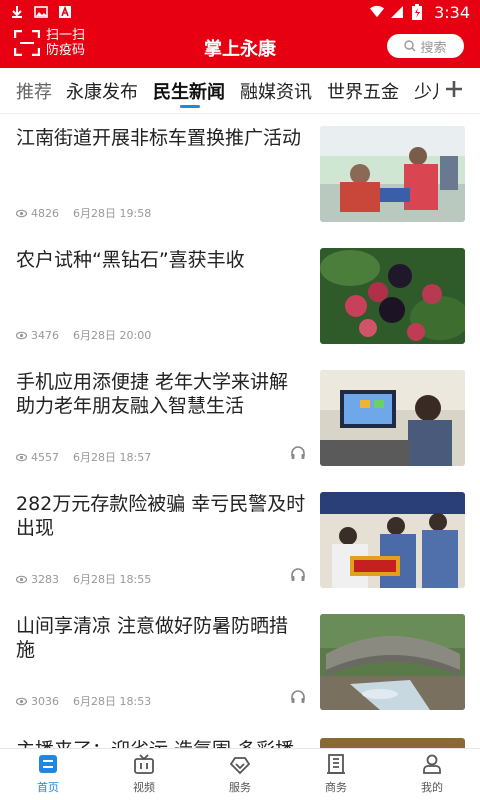 This screenshot has height=800, width=480. I want to click on news-meta: 4557 6月28日 18:57, so click(83, 457).